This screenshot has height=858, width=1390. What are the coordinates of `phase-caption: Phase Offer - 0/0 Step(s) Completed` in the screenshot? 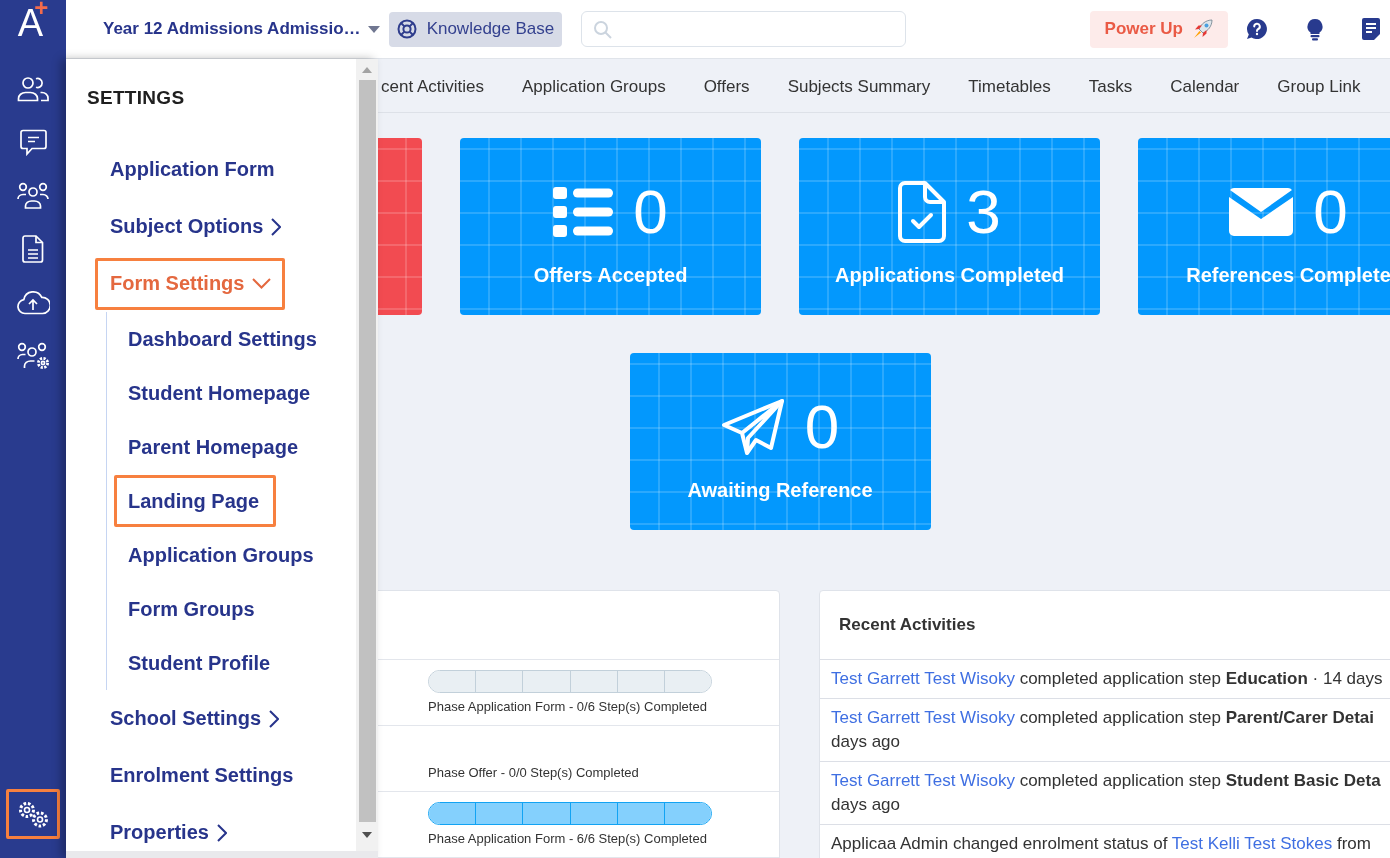 It's located at (534, 773).